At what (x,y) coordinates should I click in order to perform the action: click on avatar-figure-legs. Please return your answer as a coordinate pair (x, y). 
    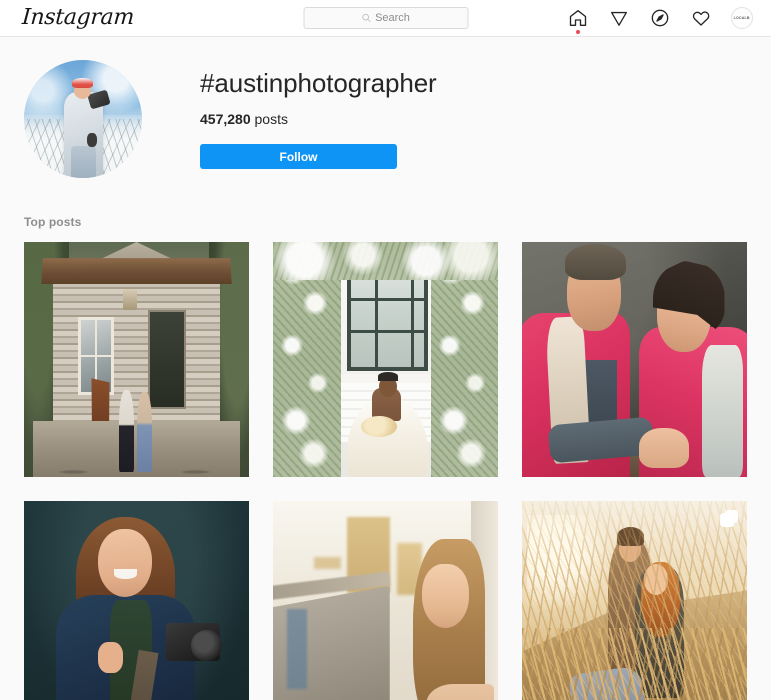
    Looking at the image, I should click on (83, 162).